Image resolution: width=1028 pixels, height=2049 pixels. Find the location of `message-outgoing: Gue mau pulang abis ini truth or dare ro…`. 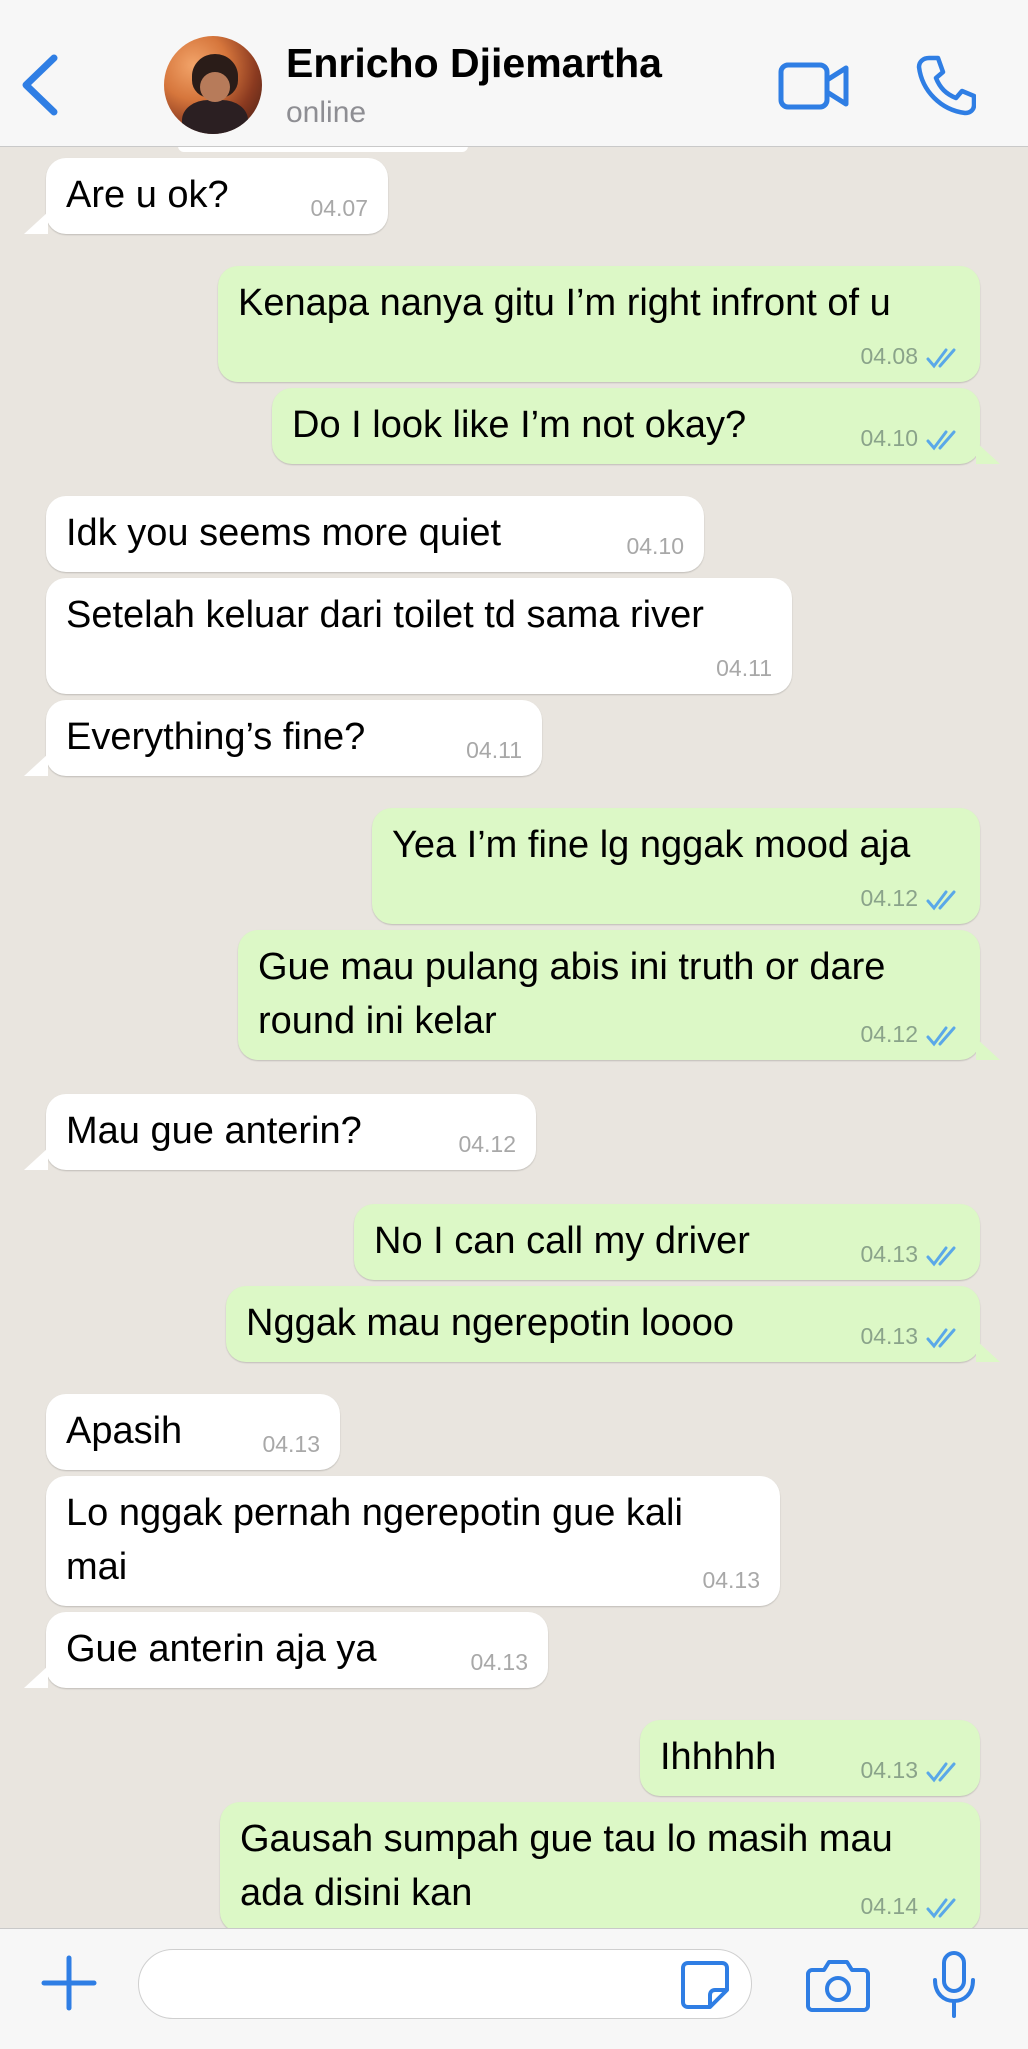

message-outgoing: Gue mau pulang abis ini truth or dare ro… is located at coordinates (609, 995).